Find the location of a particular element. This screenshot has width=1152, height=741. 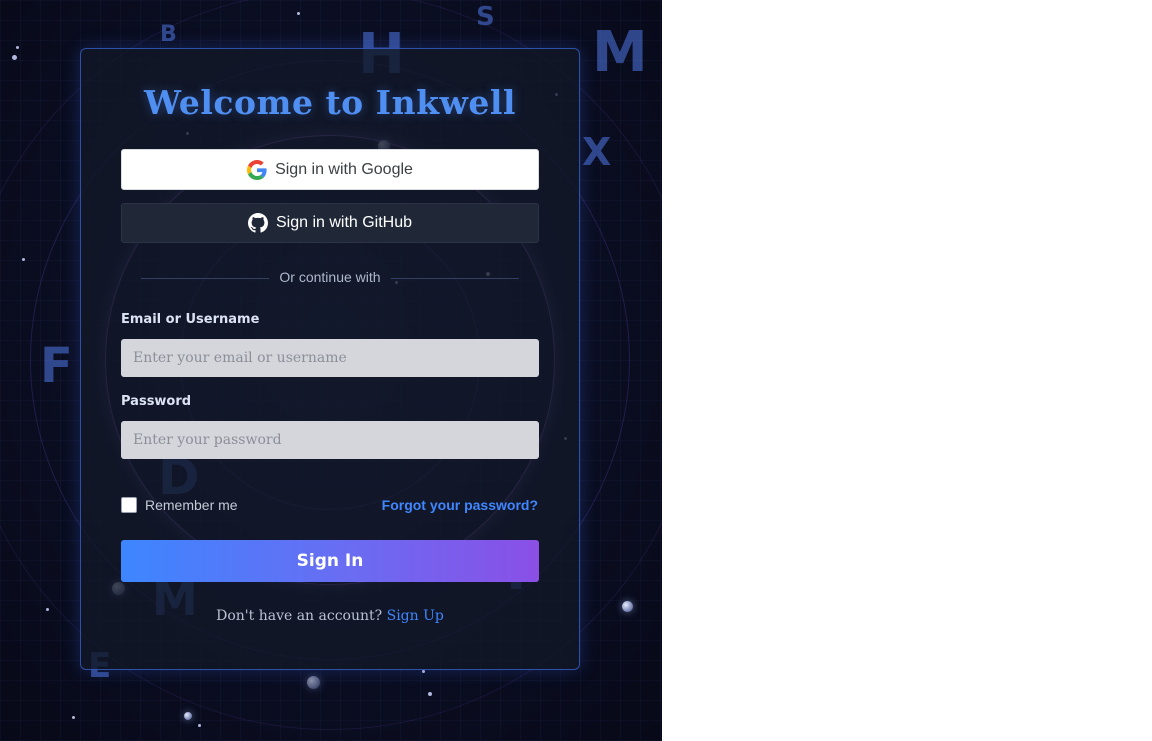

signin-button: Sign In is located at coordinates (330, 561).